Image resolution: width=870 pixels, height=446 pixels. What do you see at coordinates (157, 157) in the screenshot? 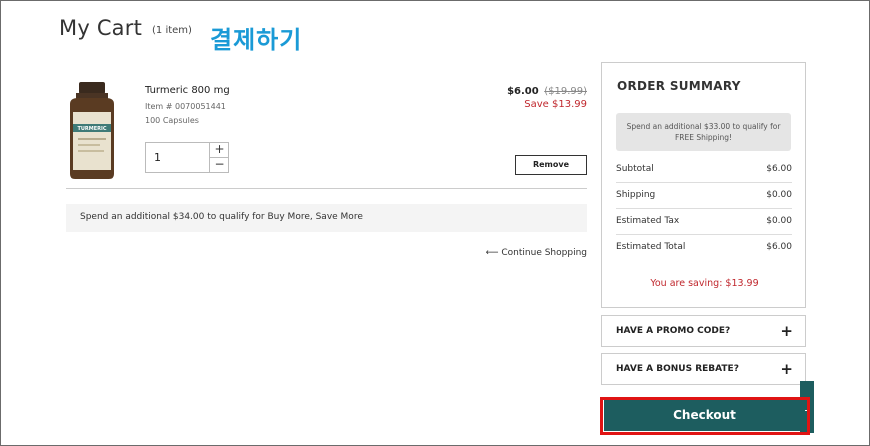
I see `quantity-input: 1` at bounding box center [157, 157].